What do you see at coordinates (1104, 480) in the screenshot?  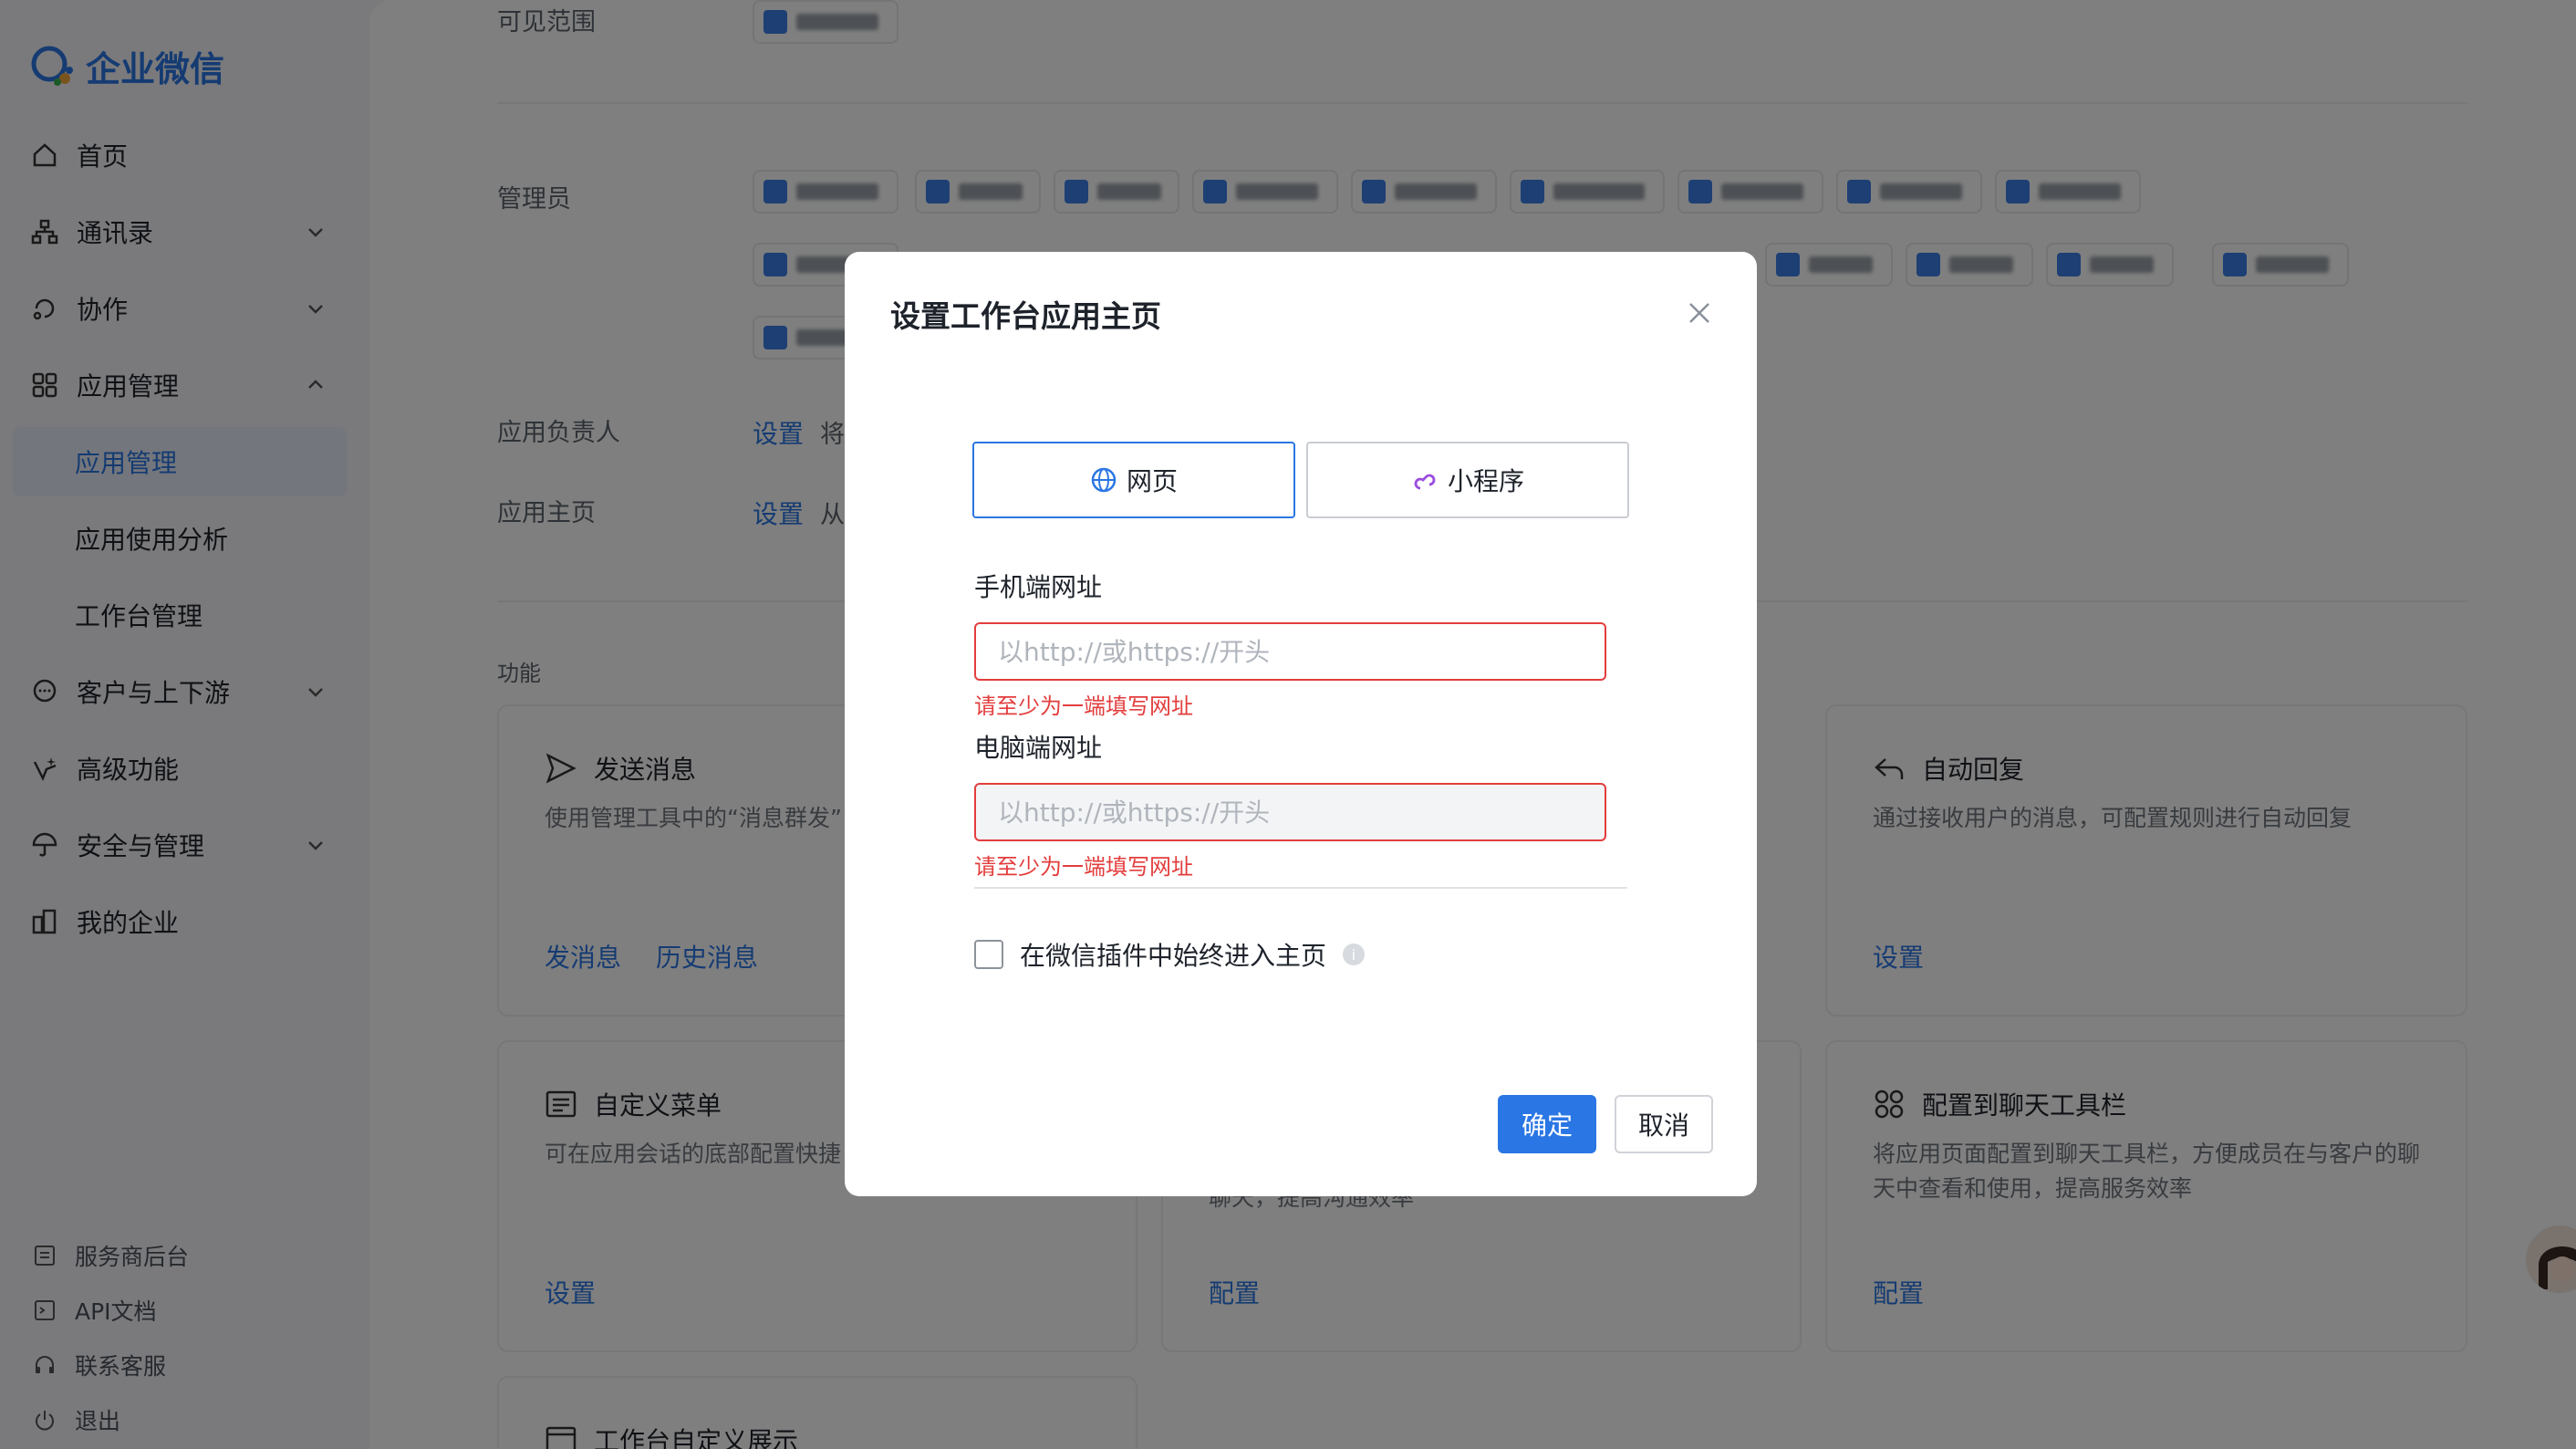 I see `globe-icon` at bounding box center [1104, 480].